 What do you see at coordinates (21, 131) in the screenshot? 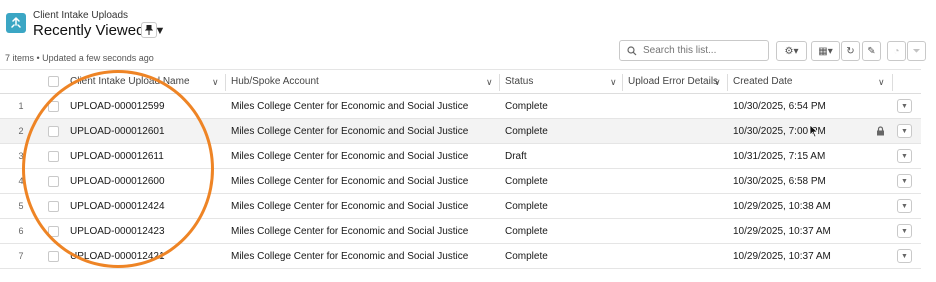
I see `row-number: 2` at bounding box center [21, 131].